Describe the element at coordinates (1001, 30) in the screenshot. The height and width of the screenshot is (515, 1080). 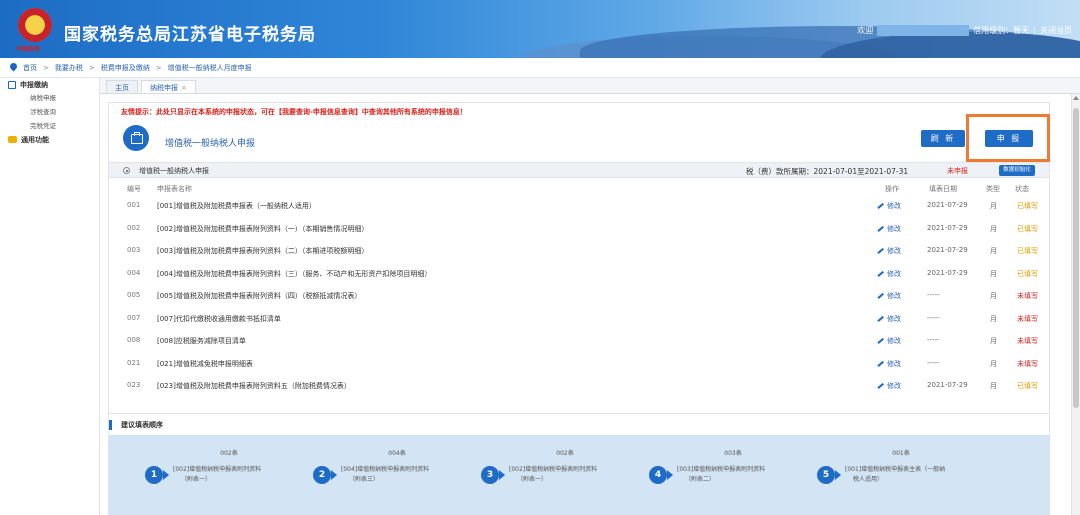
I see `credit-level: 信用级别：暂无` at that location.